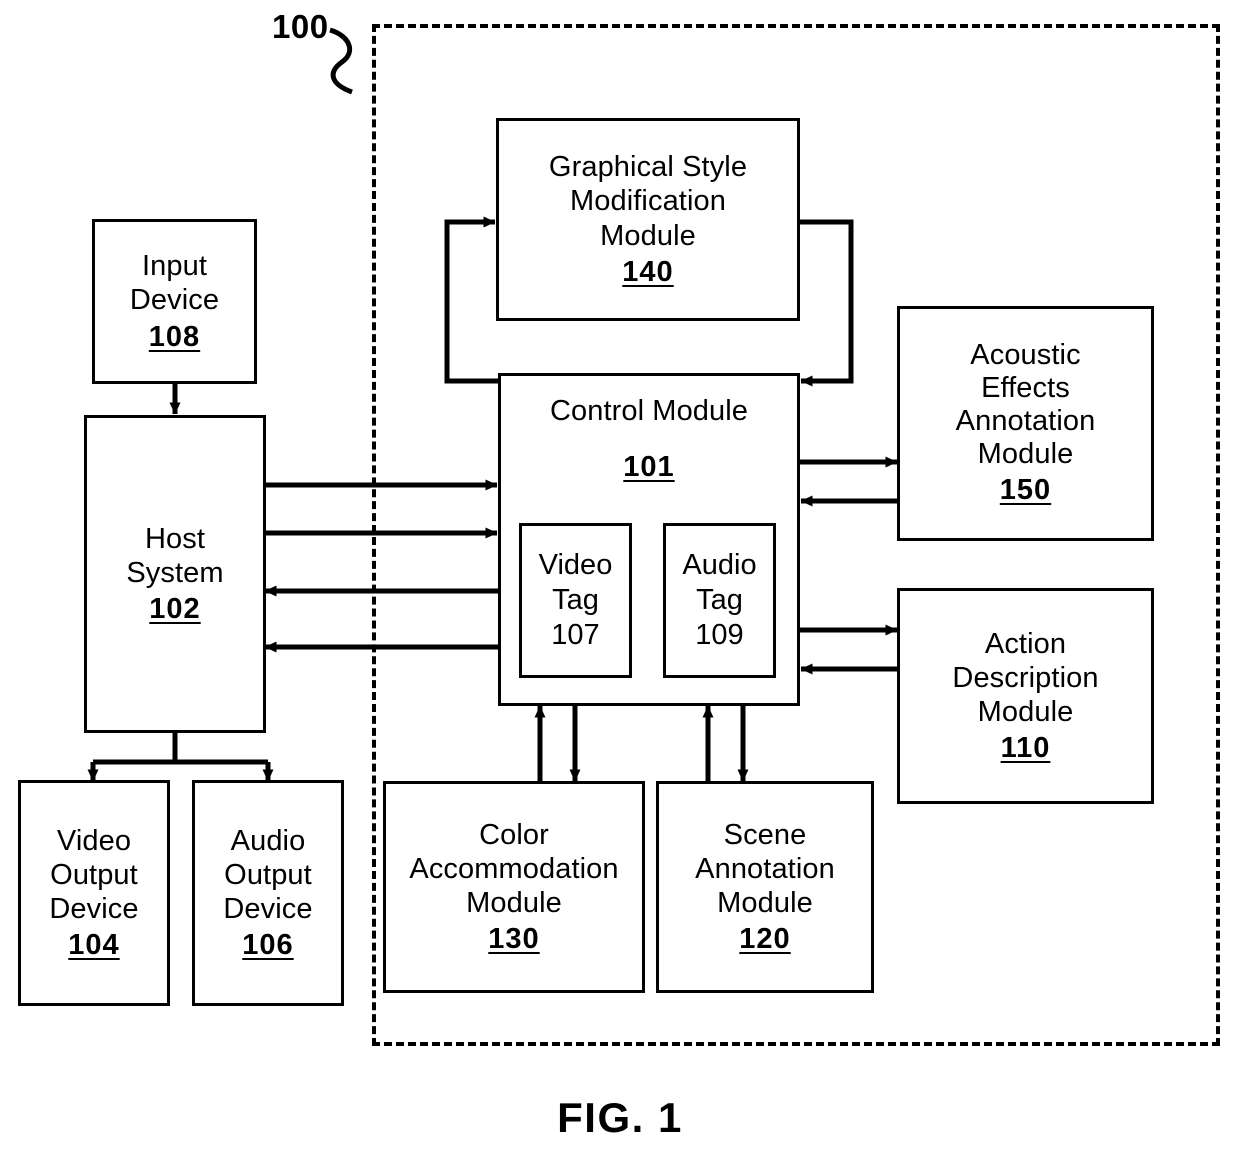 The width and height of the screenshot is (1240, 1170). I want to click on block-scene-annotation-module-refnum: 120, so click(765, 939).